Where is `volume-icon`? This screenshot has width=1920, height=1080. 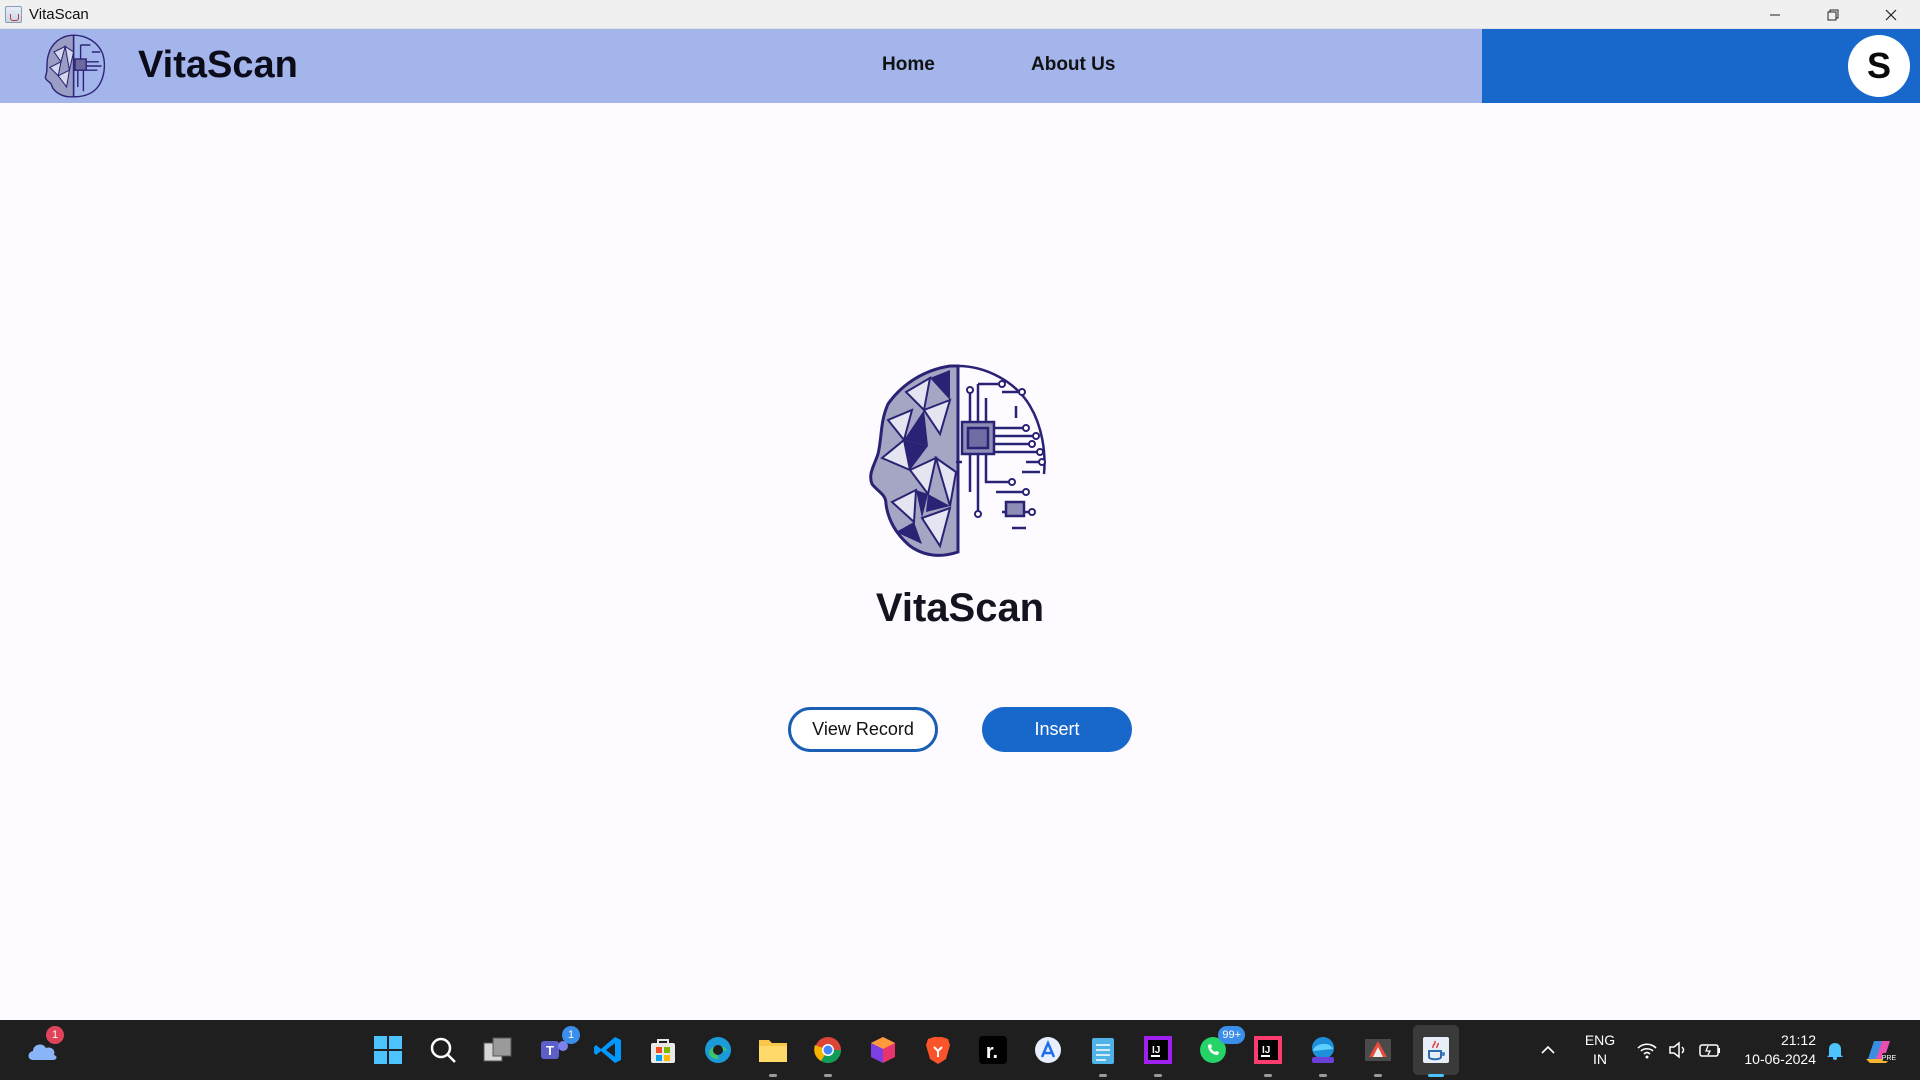
volume-icon is located at coordinates (1677, 1050).